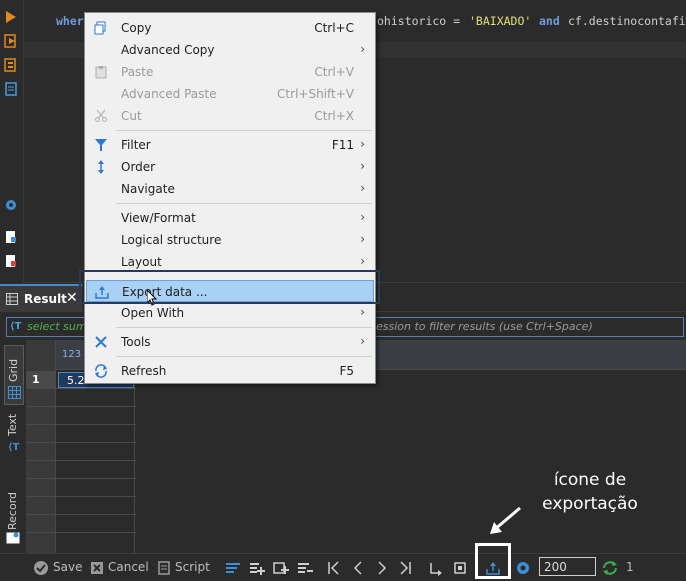 This screenshot has width=686, height=581. What do you see at coordinates (144, 371) in the screenshot?
I see `menu-item-label: Refresh` at bounding box center [144, 371].